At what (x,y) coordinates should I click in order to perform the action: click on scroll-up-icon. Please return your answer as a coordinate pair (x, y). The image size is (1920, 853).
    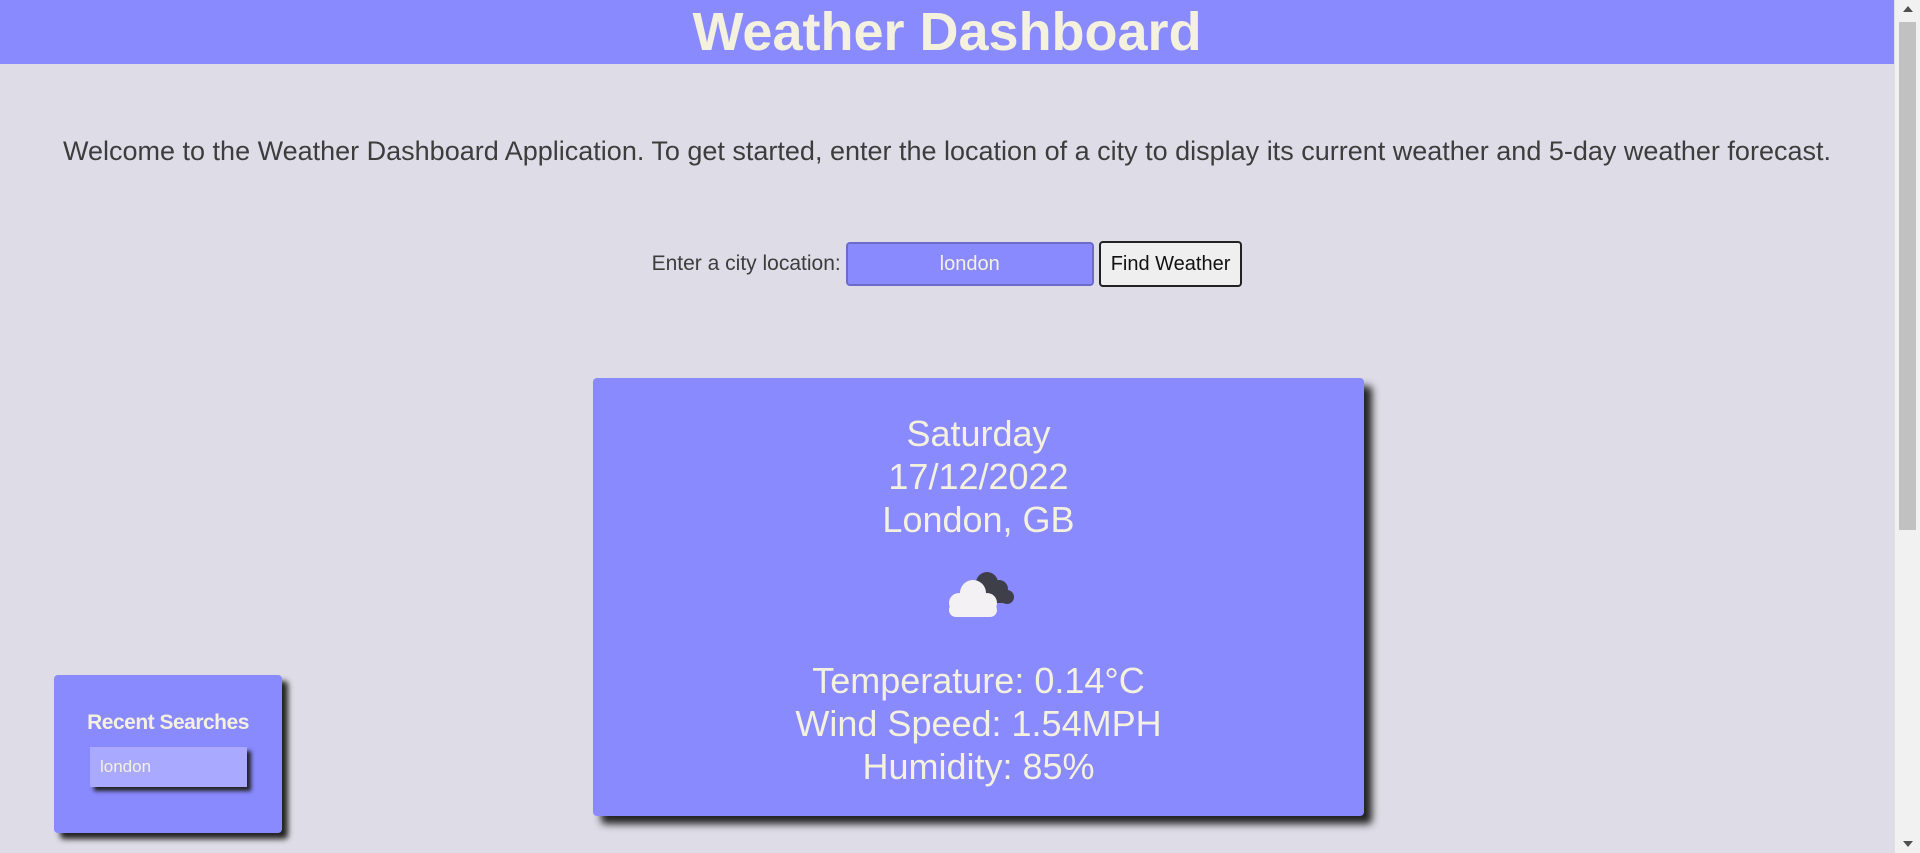
    Looking at the image, I should click on (1908, 9).